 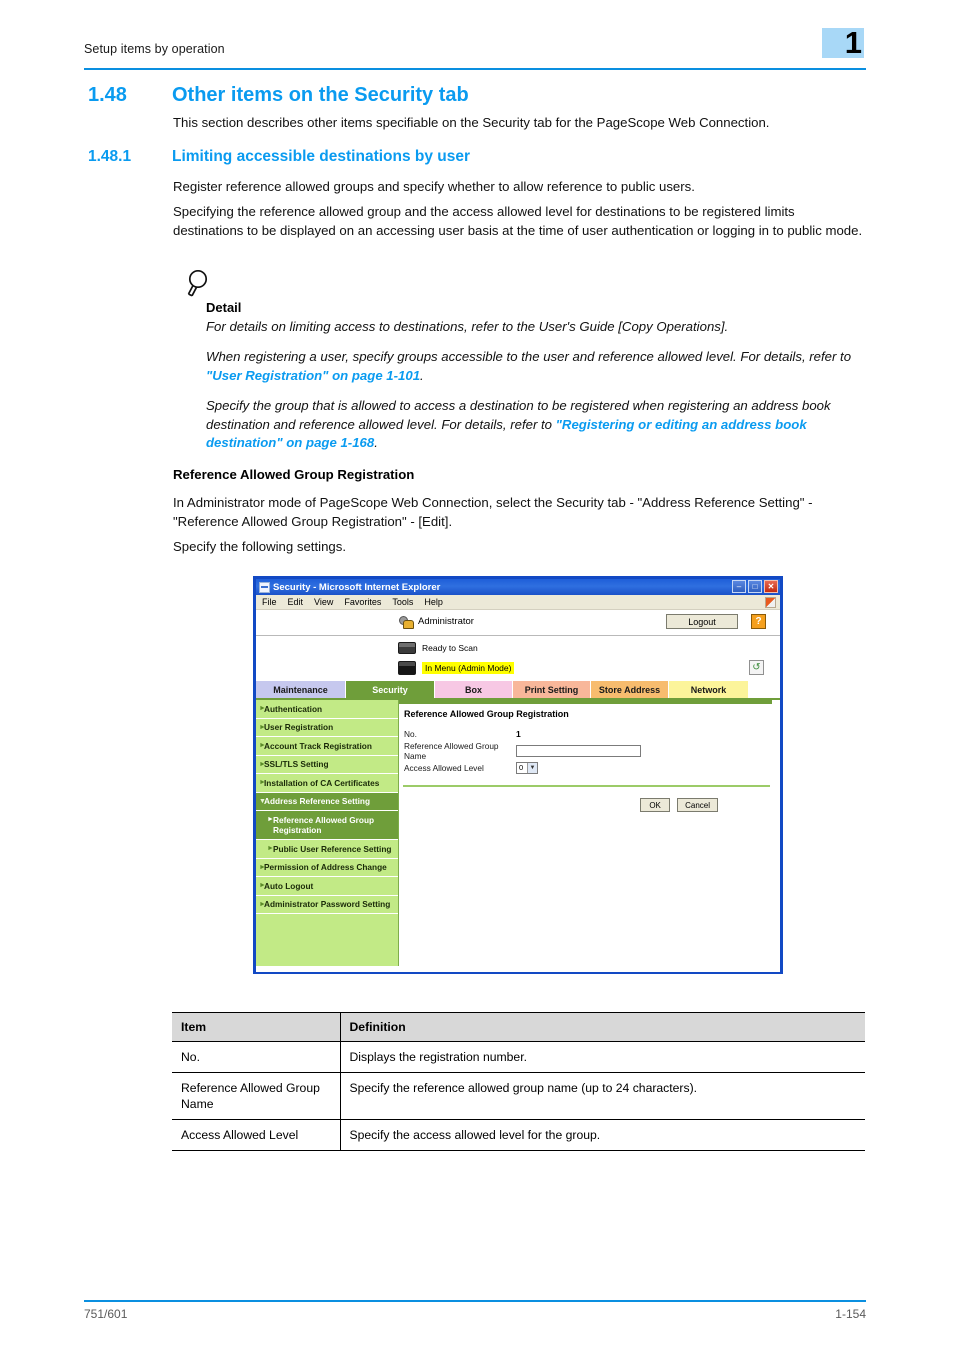 I want to click on window-controls: – □ ✕, so click(x=755, y=586).